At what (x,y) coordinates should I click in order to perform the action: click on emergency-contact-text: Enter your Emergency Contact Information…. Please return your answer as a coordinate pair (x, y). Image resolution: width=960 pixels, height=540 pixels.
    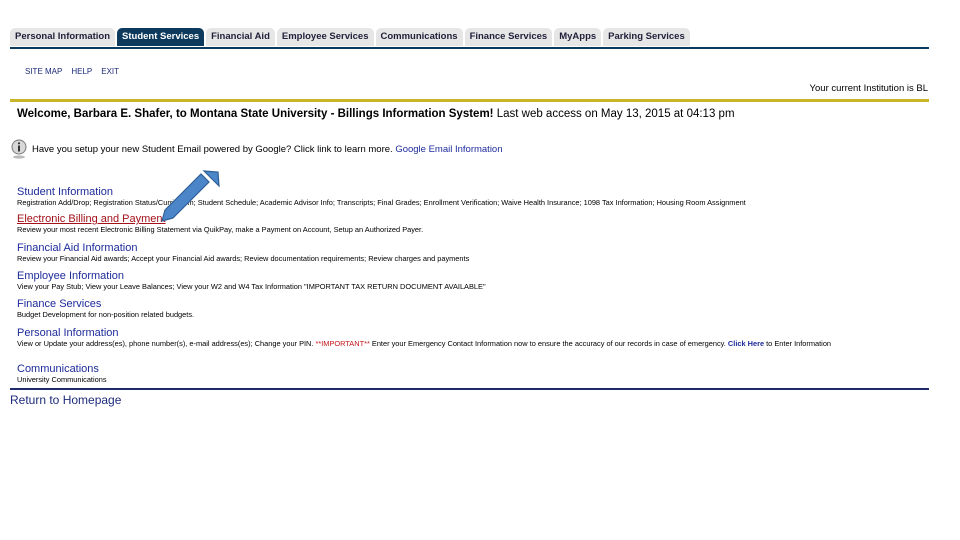
    Looking at the image, I should click on (548, 343).